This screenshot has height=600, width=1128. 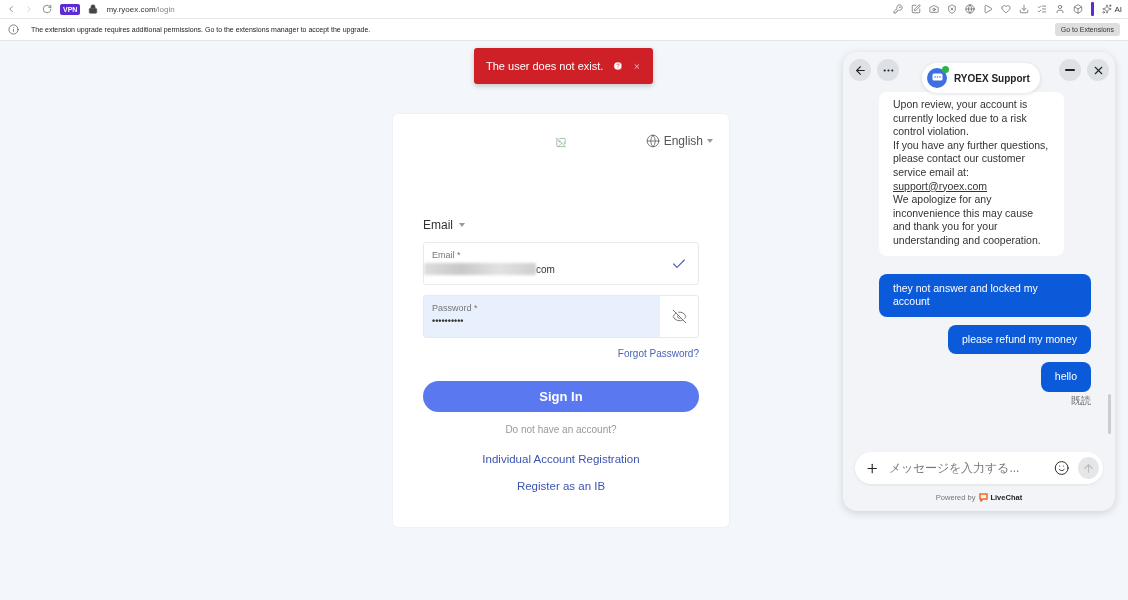 I want to click on speech-bubble-icon, so click(x=984, y=497).